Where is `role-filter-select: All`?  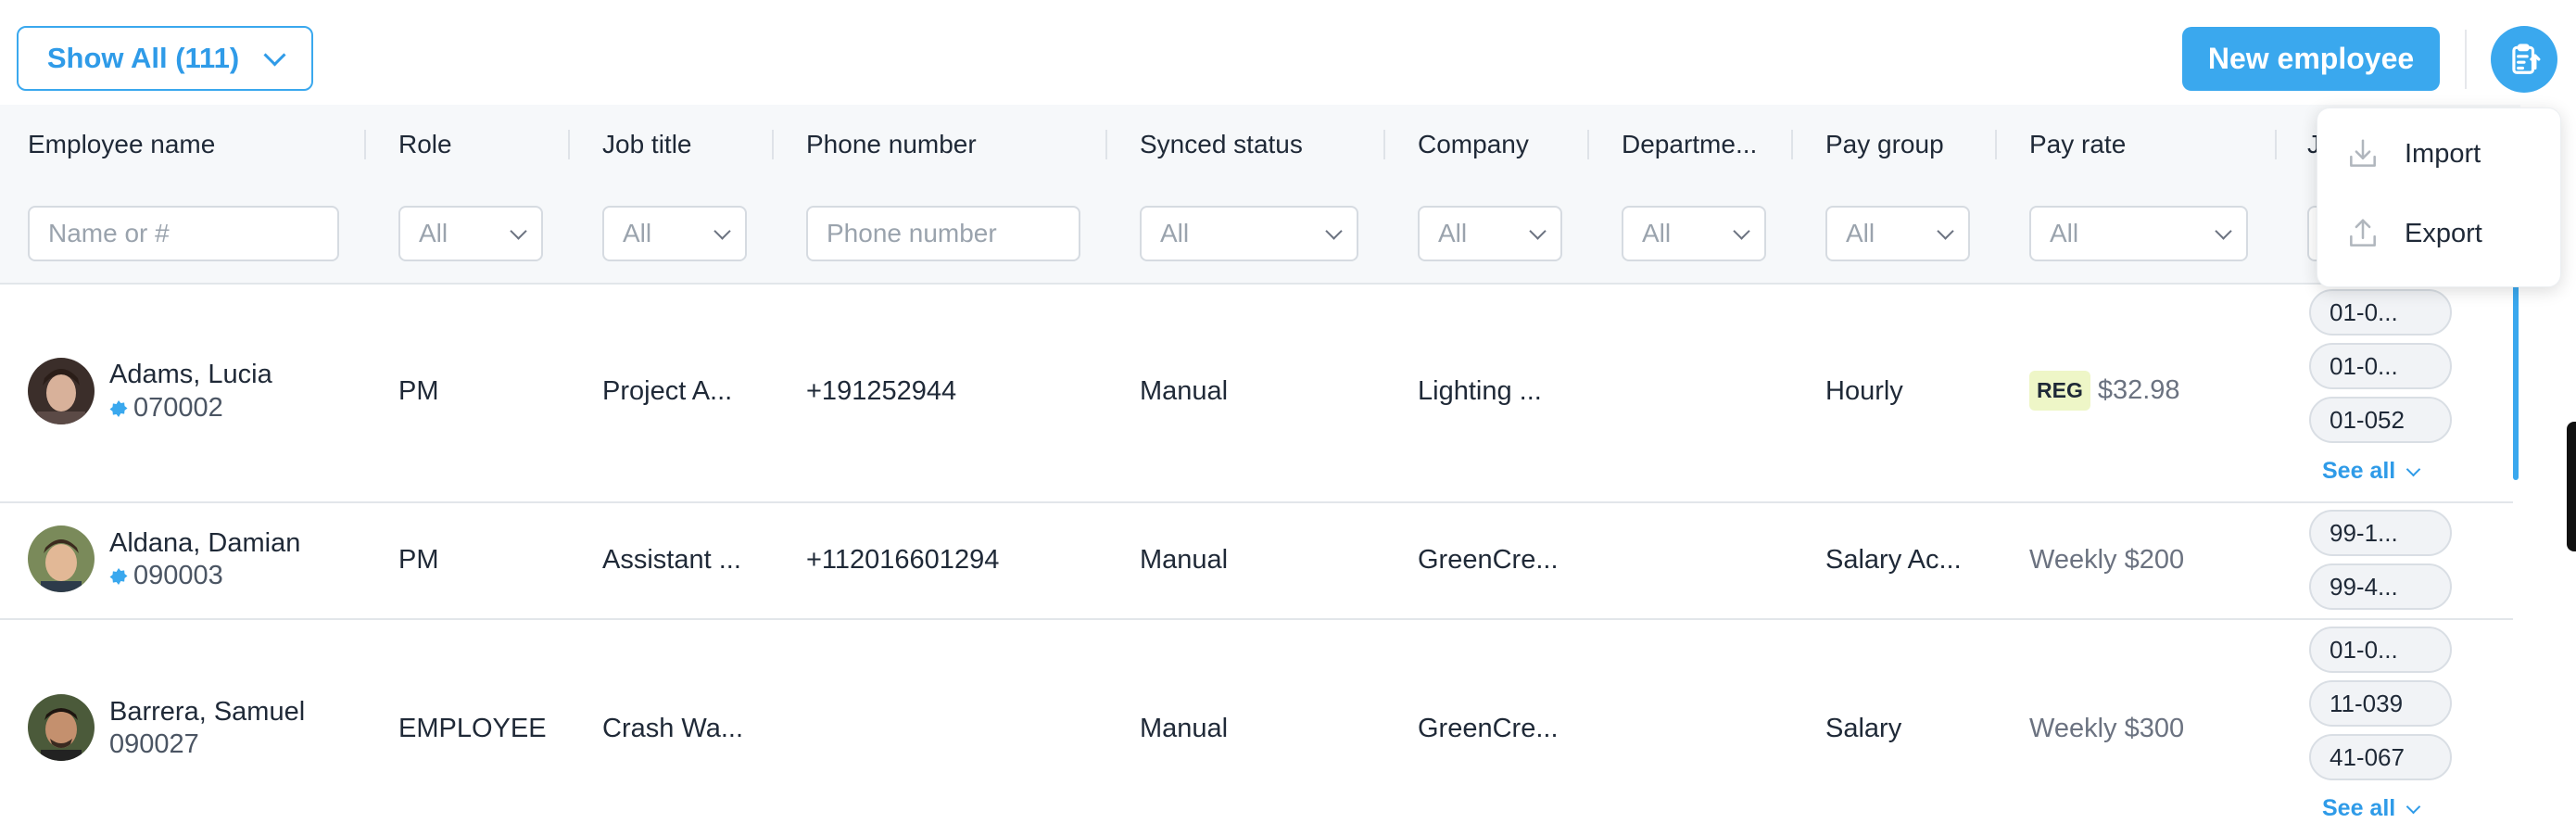
role-filter-select: All is located at coordinates (470, 234).